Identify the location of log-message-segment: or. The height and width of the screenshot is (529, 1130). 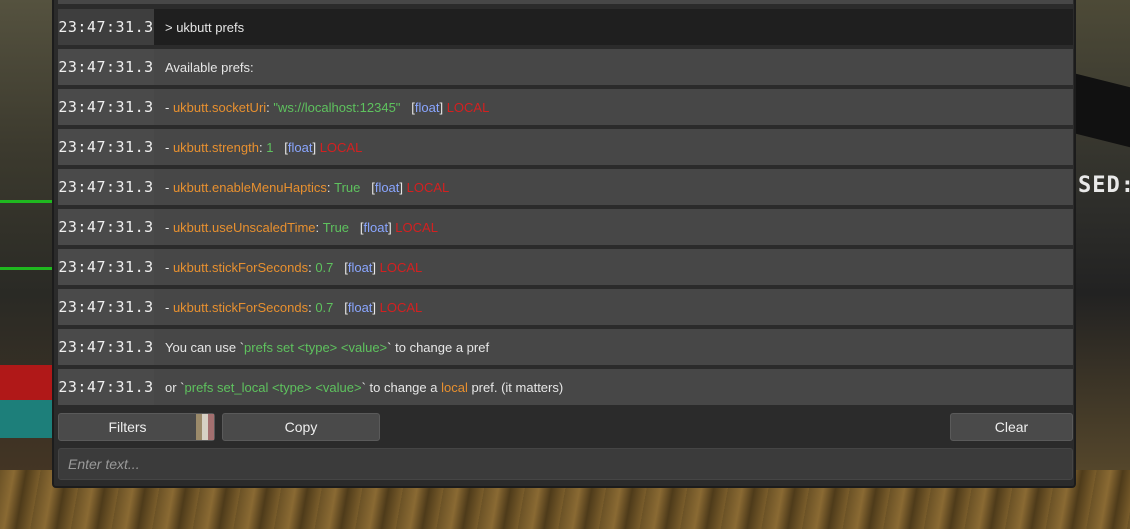
(173, 387).